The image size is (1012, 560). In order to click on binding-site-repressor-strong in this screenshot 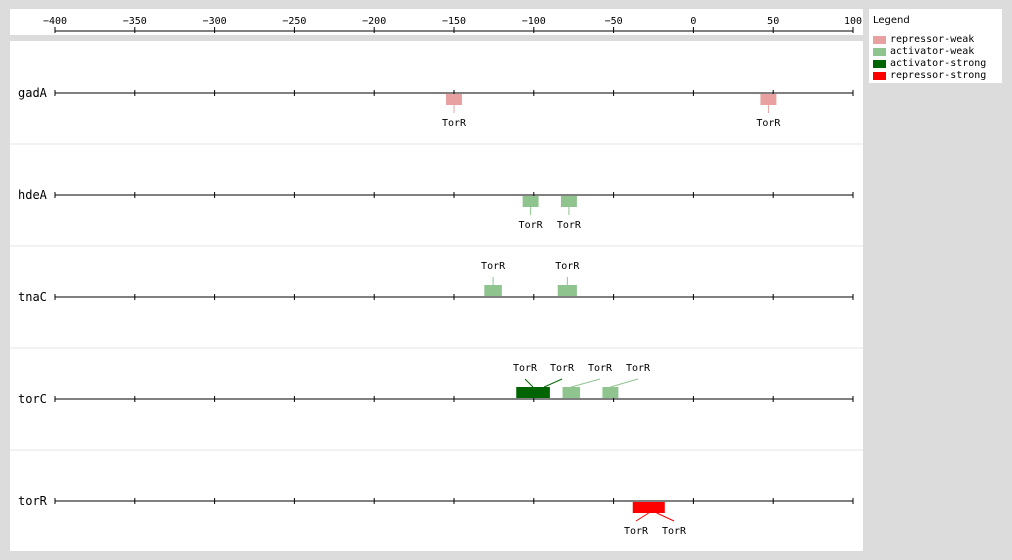, I will do `click(656, 507)`.